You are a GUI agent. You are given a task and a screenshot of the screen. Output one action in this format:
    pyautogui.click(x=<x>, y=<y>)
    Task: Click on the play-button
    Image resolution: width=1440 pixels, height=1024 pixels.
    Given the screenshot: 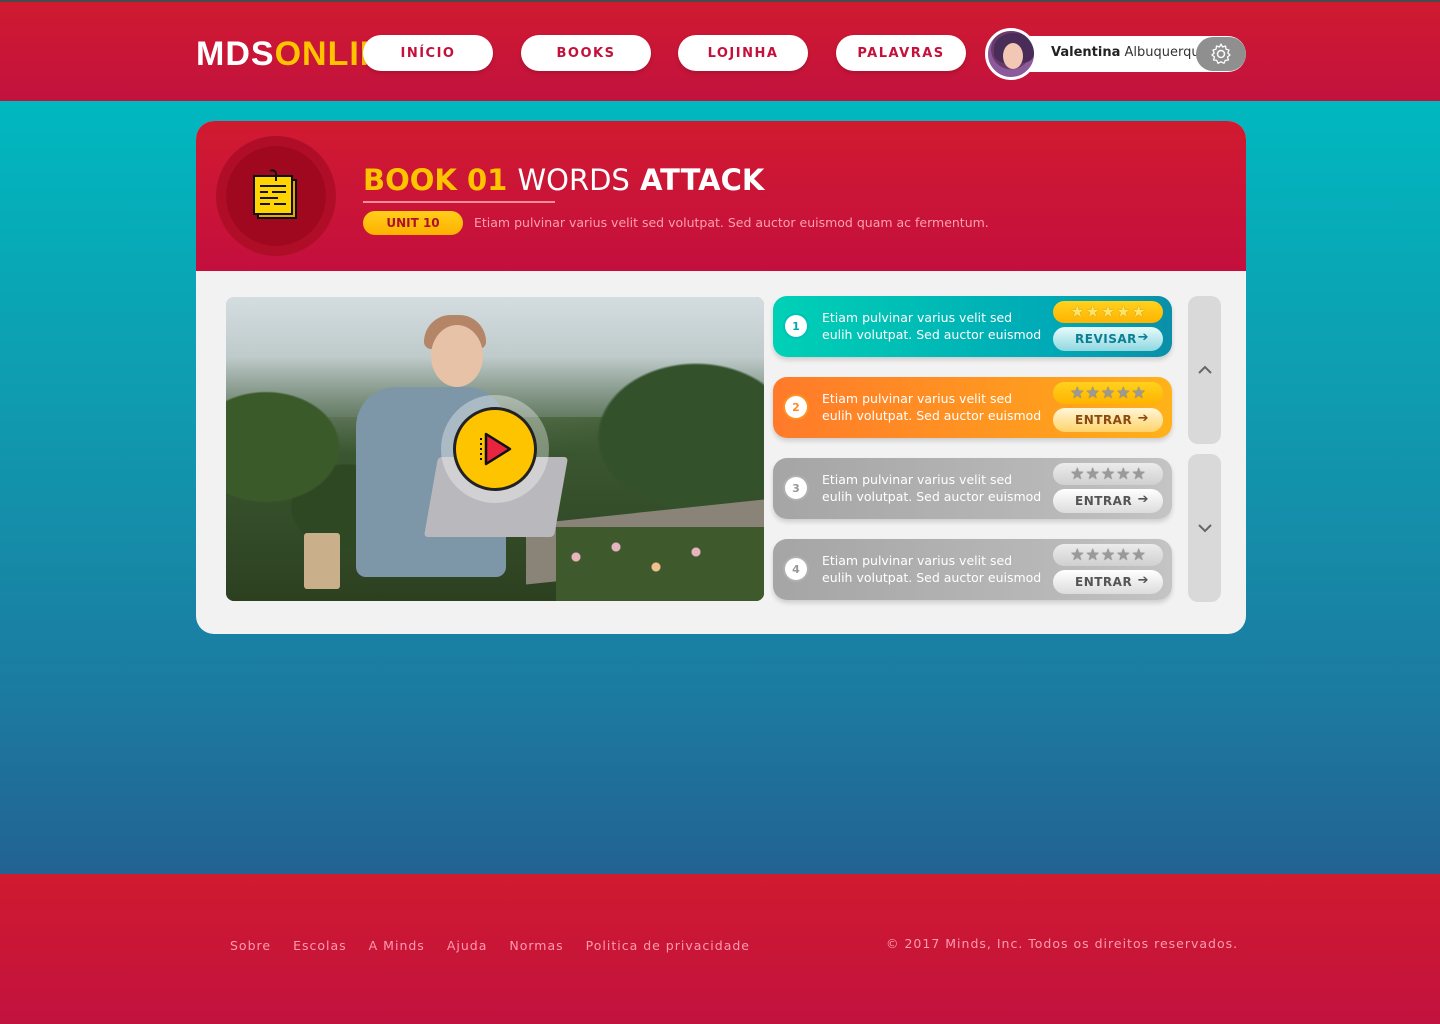 What is the action you would take?
    pyautogui.click(x=495, y=449)
    